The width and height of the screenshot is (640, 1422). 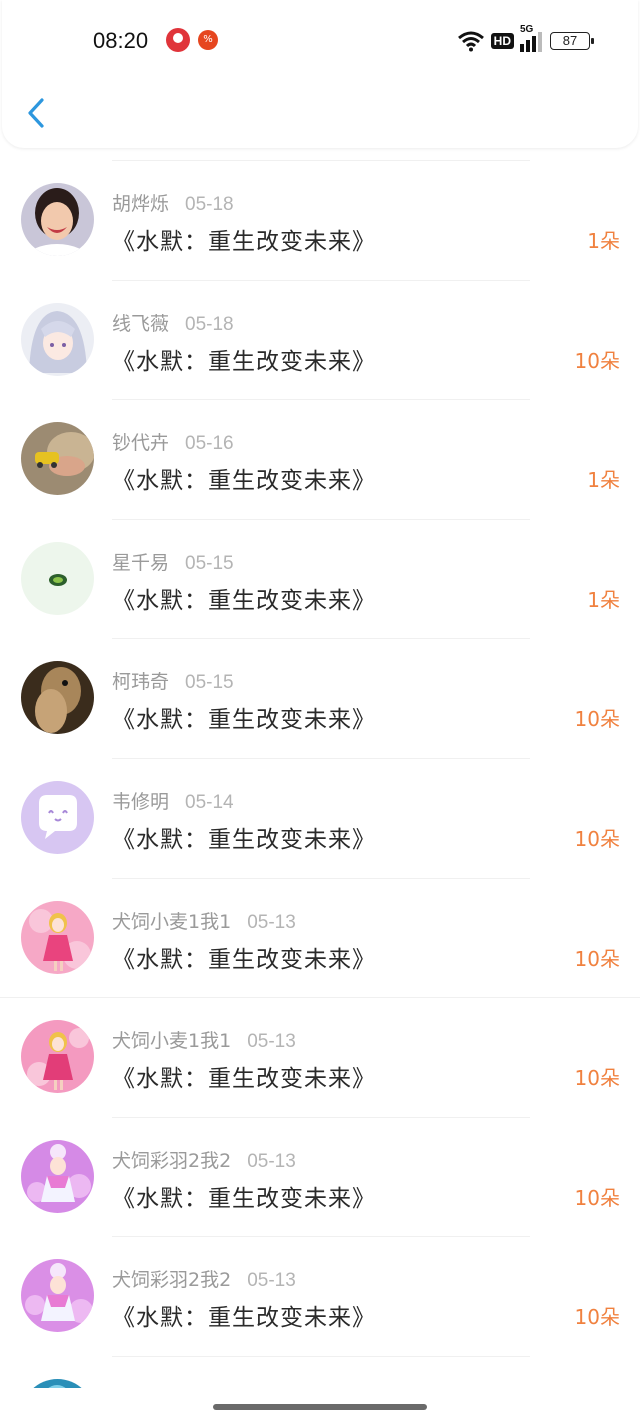 What do you see at coordinates (527, 29) in the screenshot?
I see `network-type-label: 5G` at bounding box center [527, 29].